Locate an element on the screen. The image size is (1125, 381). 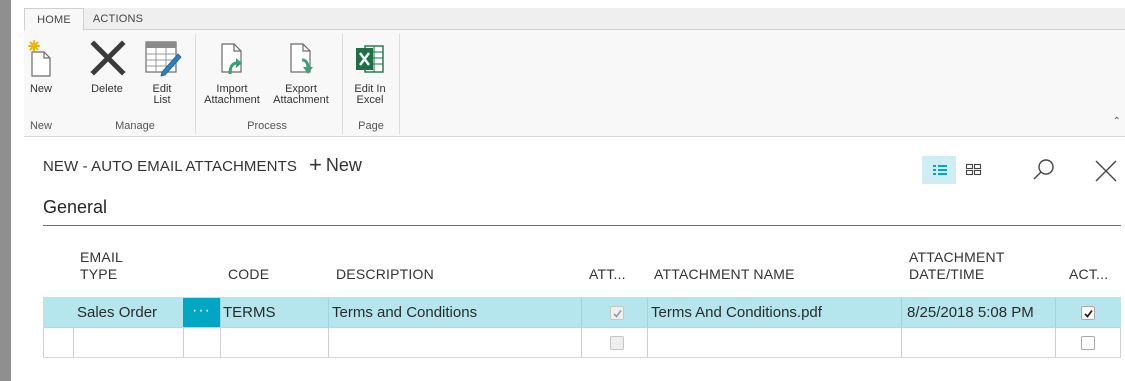
column-header-description: DESCRIPTION is located at coordinates (385, 274).